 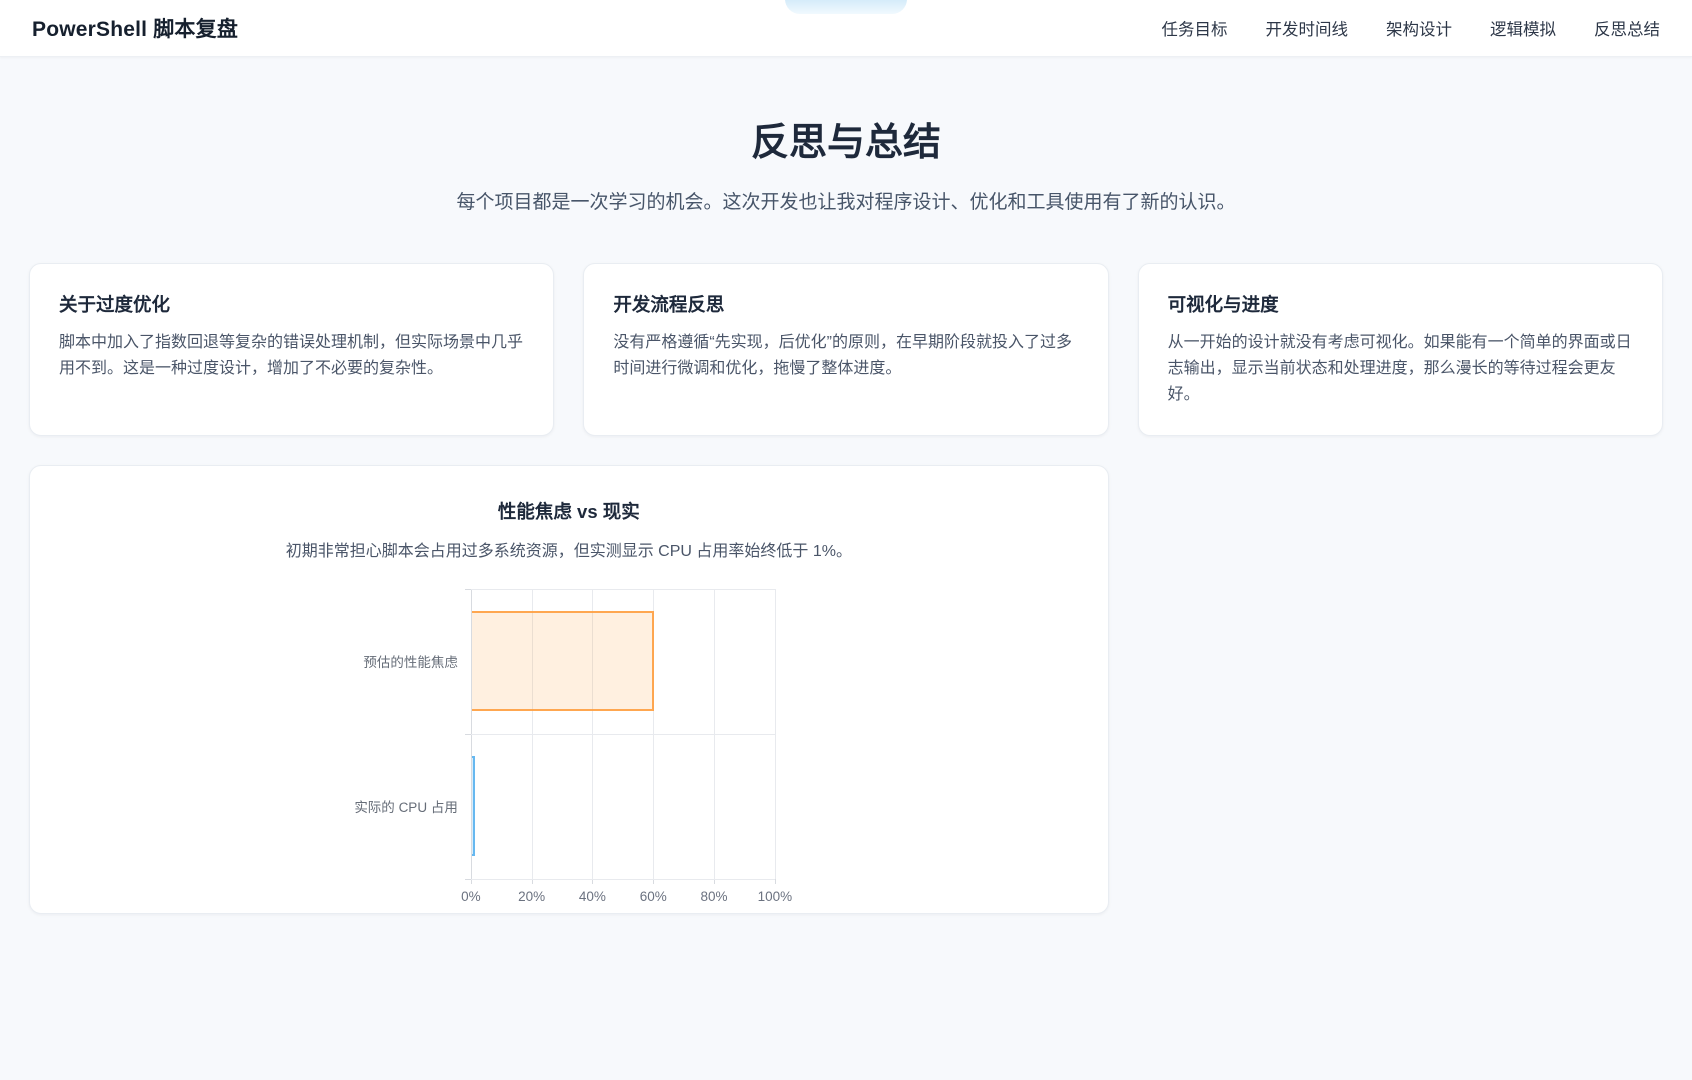 What do you see at coordinates (471, 896) in the screenshot?
I see `x-axis-tick-label: 0%` at bounding box center [471, 896].